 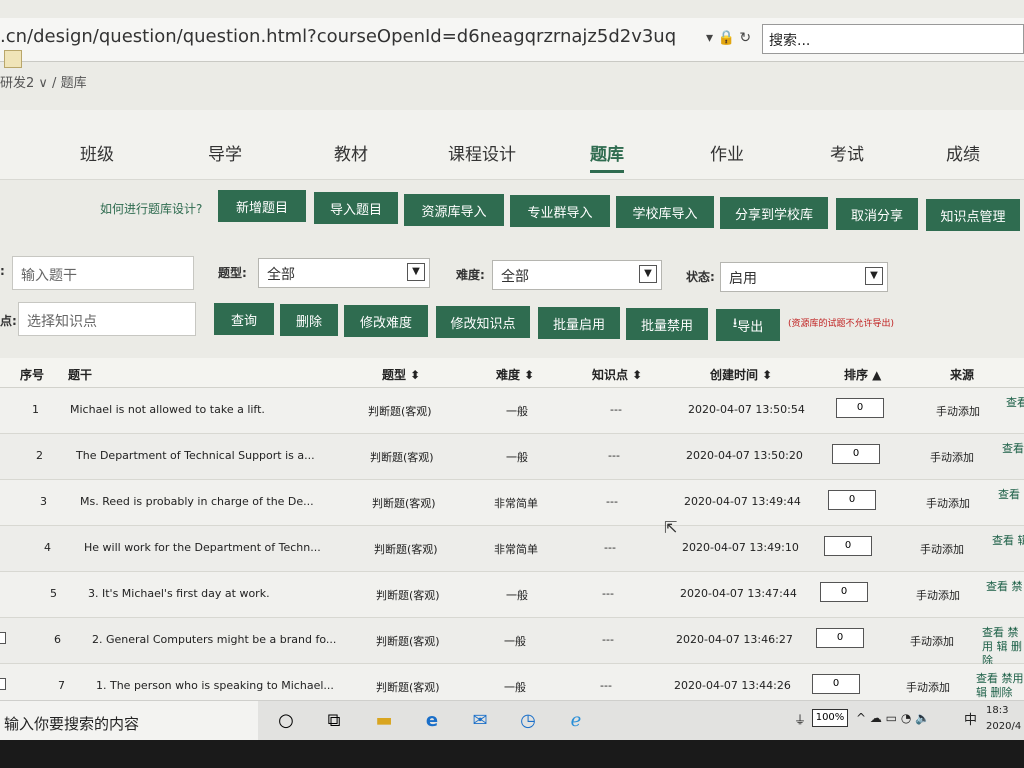 What do you see at coordinates (528, 721) in the screenshot?
I see `clock-app-icon: ◷` at bounding box center [528, 721].